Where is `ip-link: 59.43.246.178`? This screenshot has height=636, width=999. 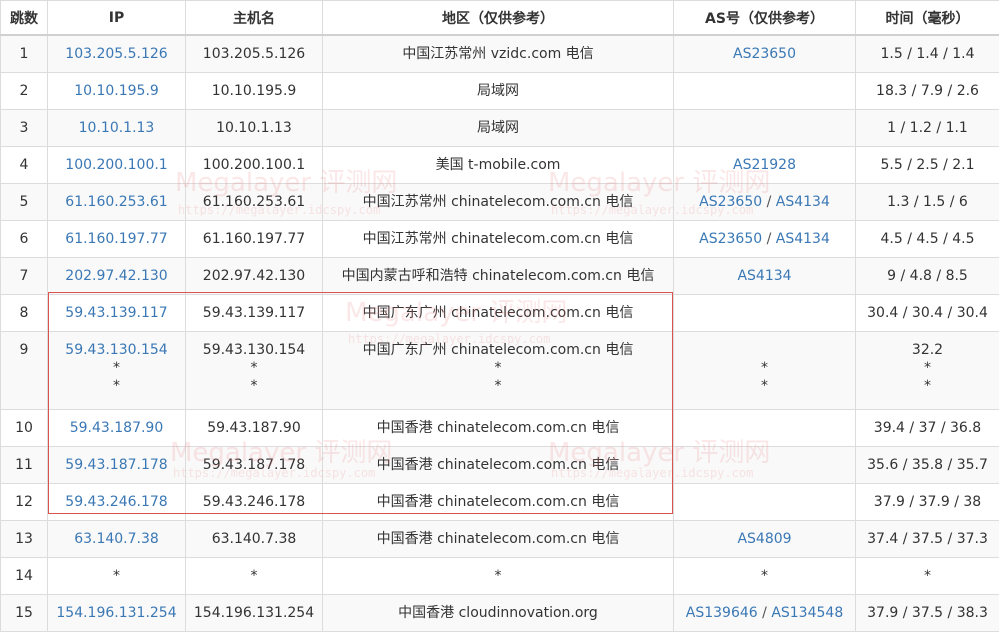 ip-link: 59.43.246.178 is located at coordinates (116, 502).